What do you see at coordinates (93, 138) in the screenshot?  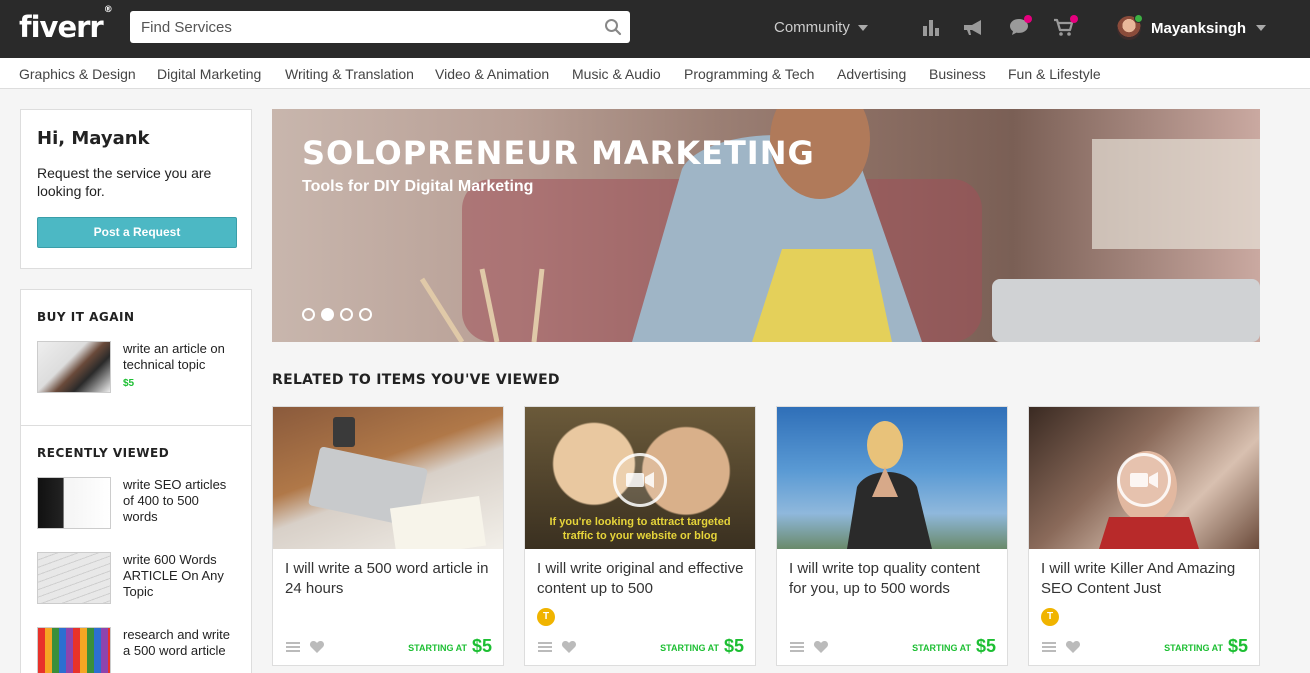 I see `greeting-title: Hi, Mayank` at bounding box center [93, 138].